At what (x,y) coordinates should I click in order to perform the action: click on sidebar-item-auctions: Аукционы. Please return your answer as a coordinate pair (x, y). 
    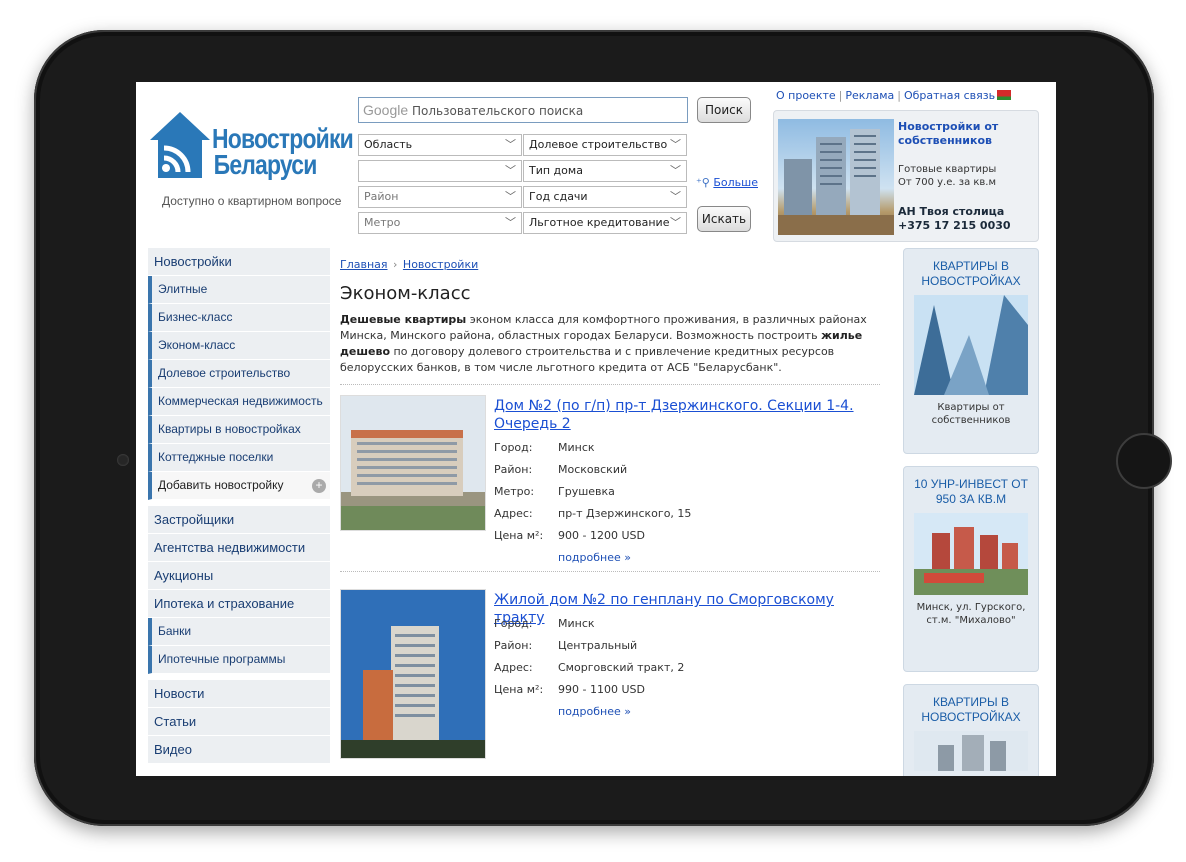
    Looking at the image, I should click on (239, 576).